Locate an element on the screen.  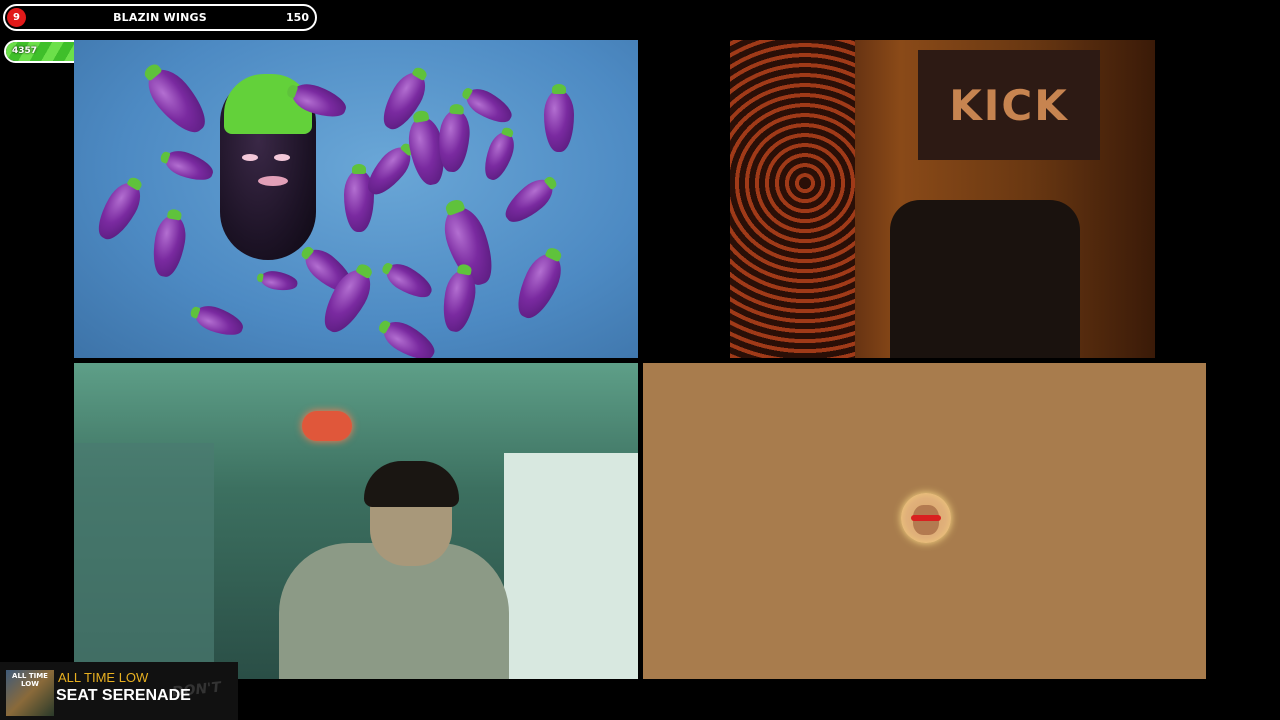
album-art: ALL TIME LOW is located at coordinates (30, 693).